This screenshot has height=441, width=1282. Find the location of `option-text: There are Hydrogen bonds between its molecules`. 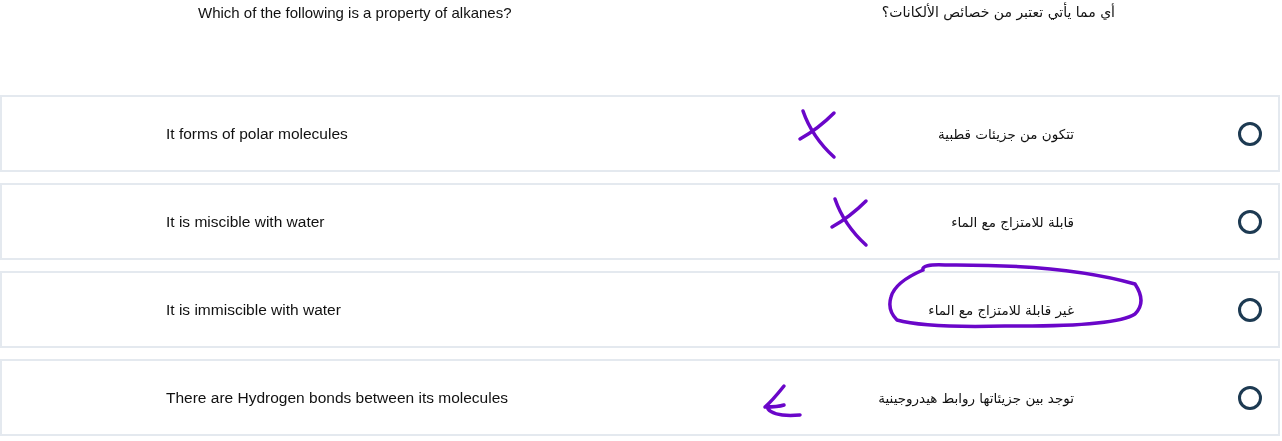

option-text: There are Hydrogen bonds between its molecules is located at coordinates (338, 397).